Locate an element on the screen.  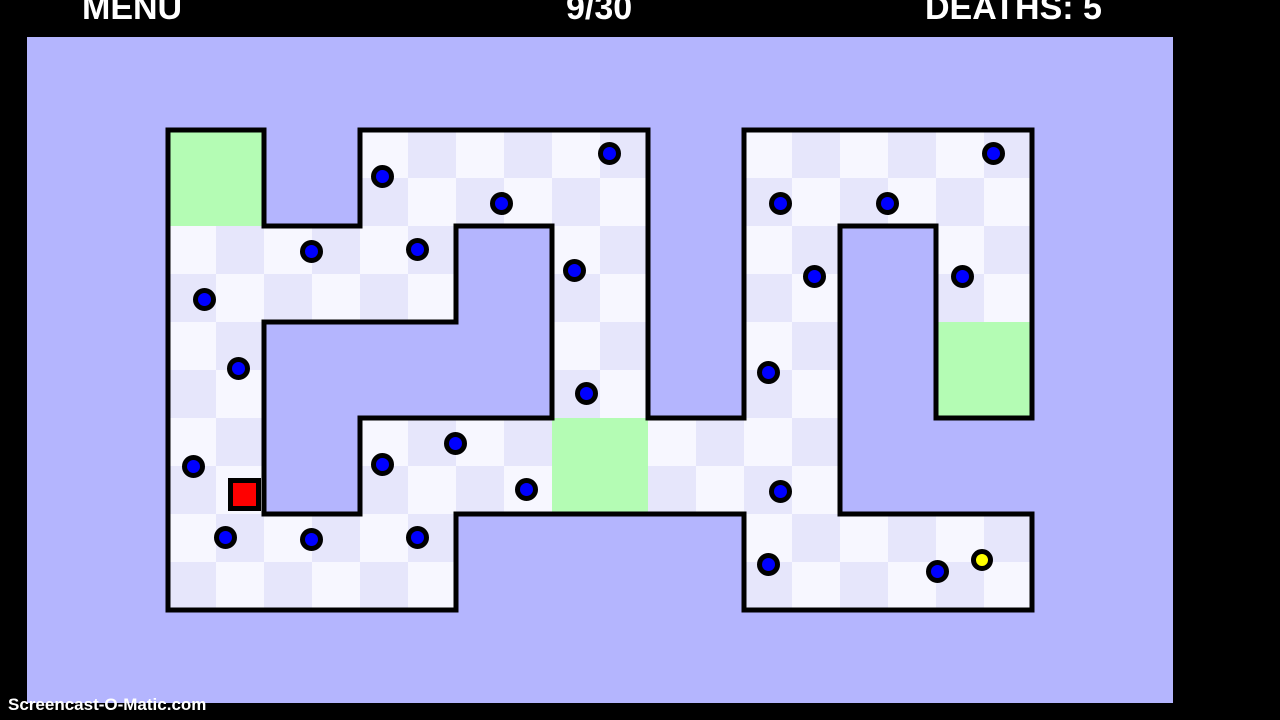
level-progress: 9/30 is located at coordinates (599, 13).